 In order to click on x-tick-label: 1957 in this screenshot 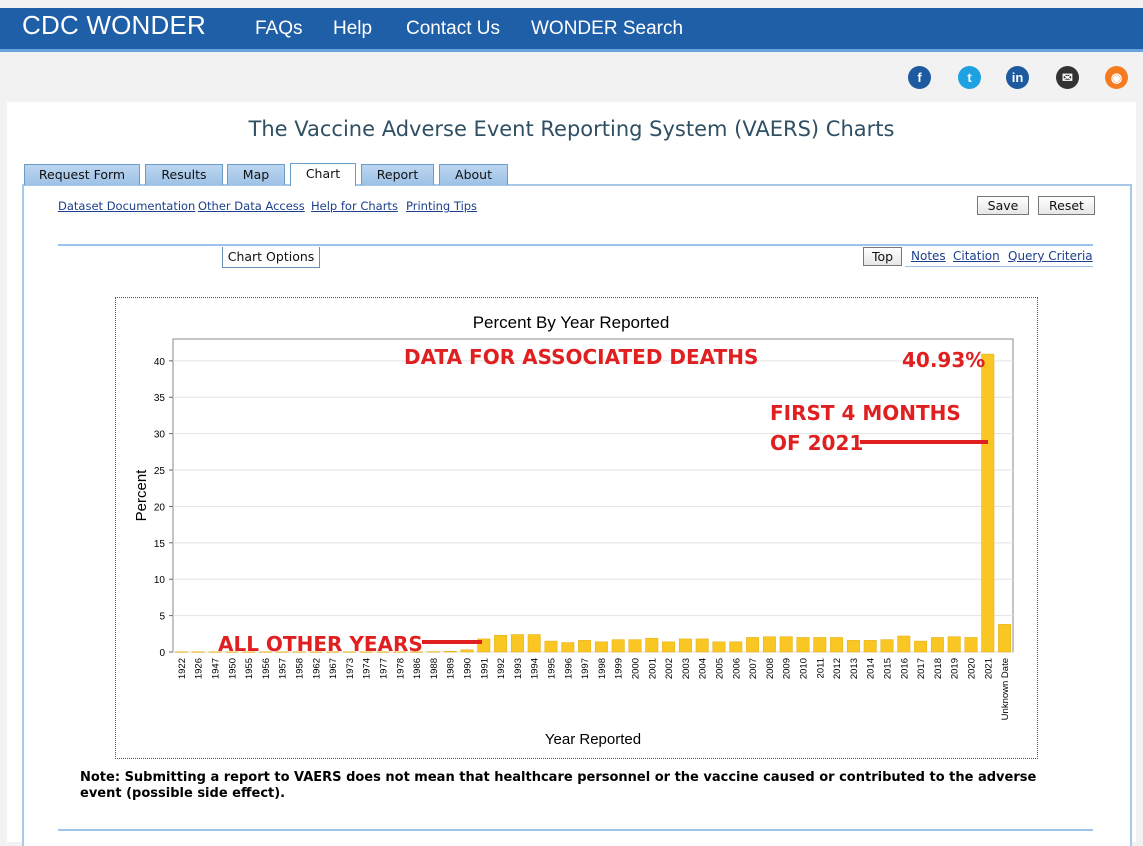, I will do `click(283, 668)`.